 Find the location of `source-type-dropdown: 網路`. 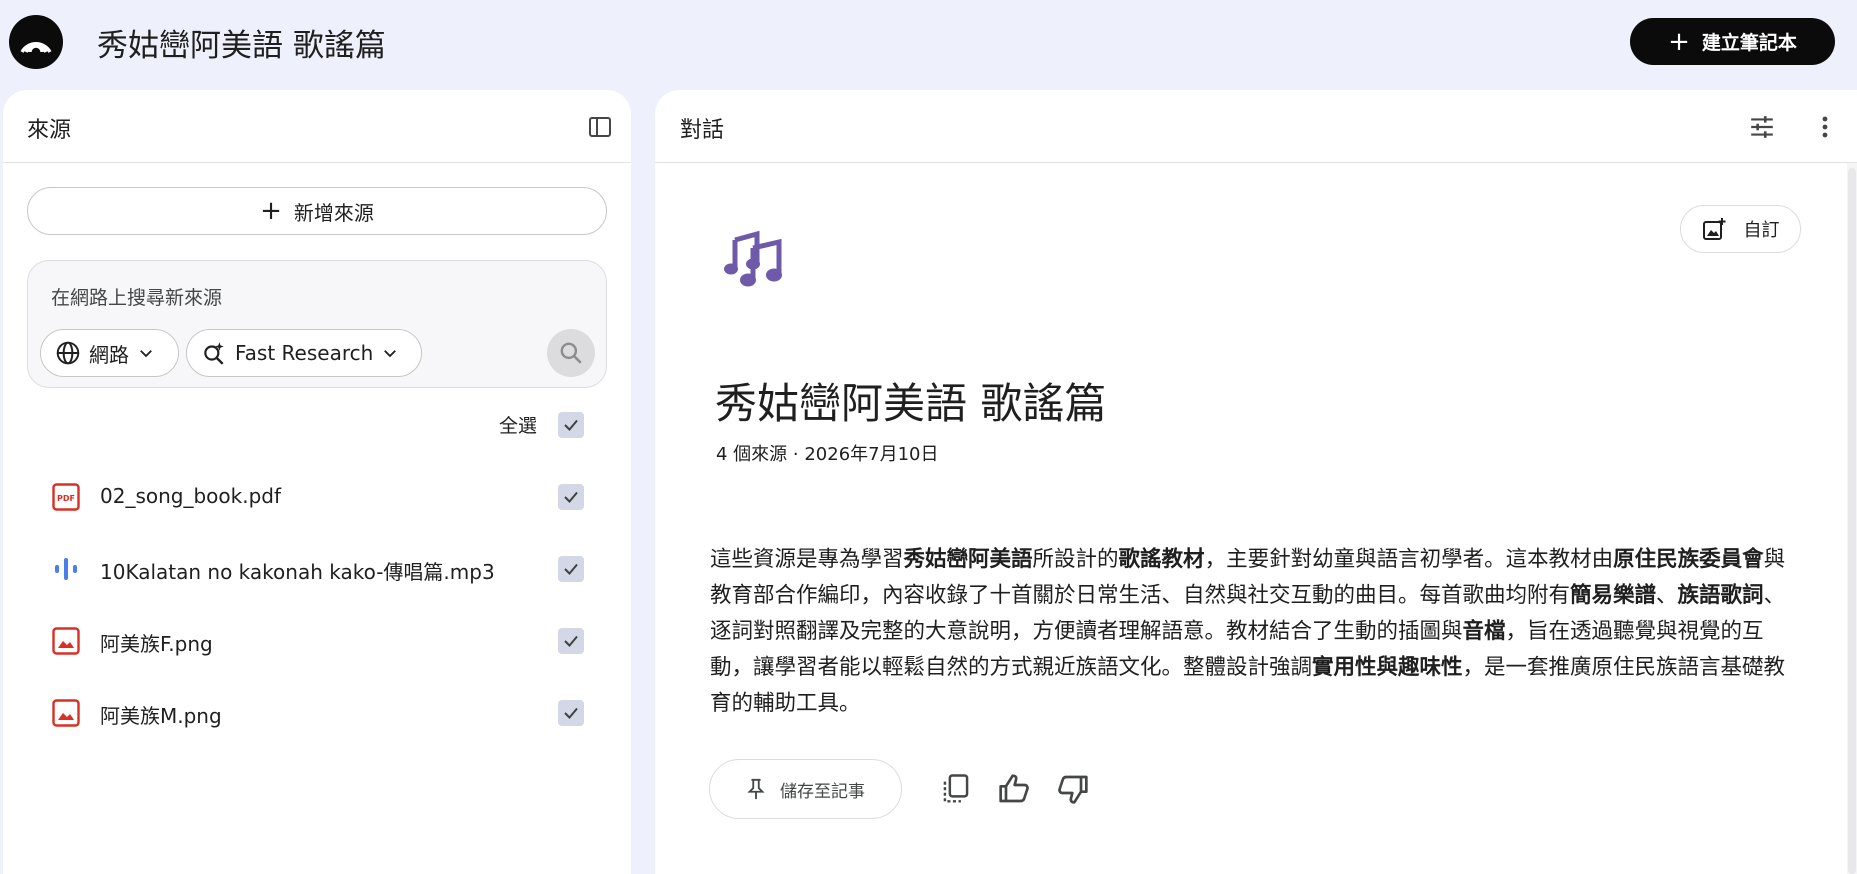

source-type-dropdown: 網路 is located at coordinates (109, 353).